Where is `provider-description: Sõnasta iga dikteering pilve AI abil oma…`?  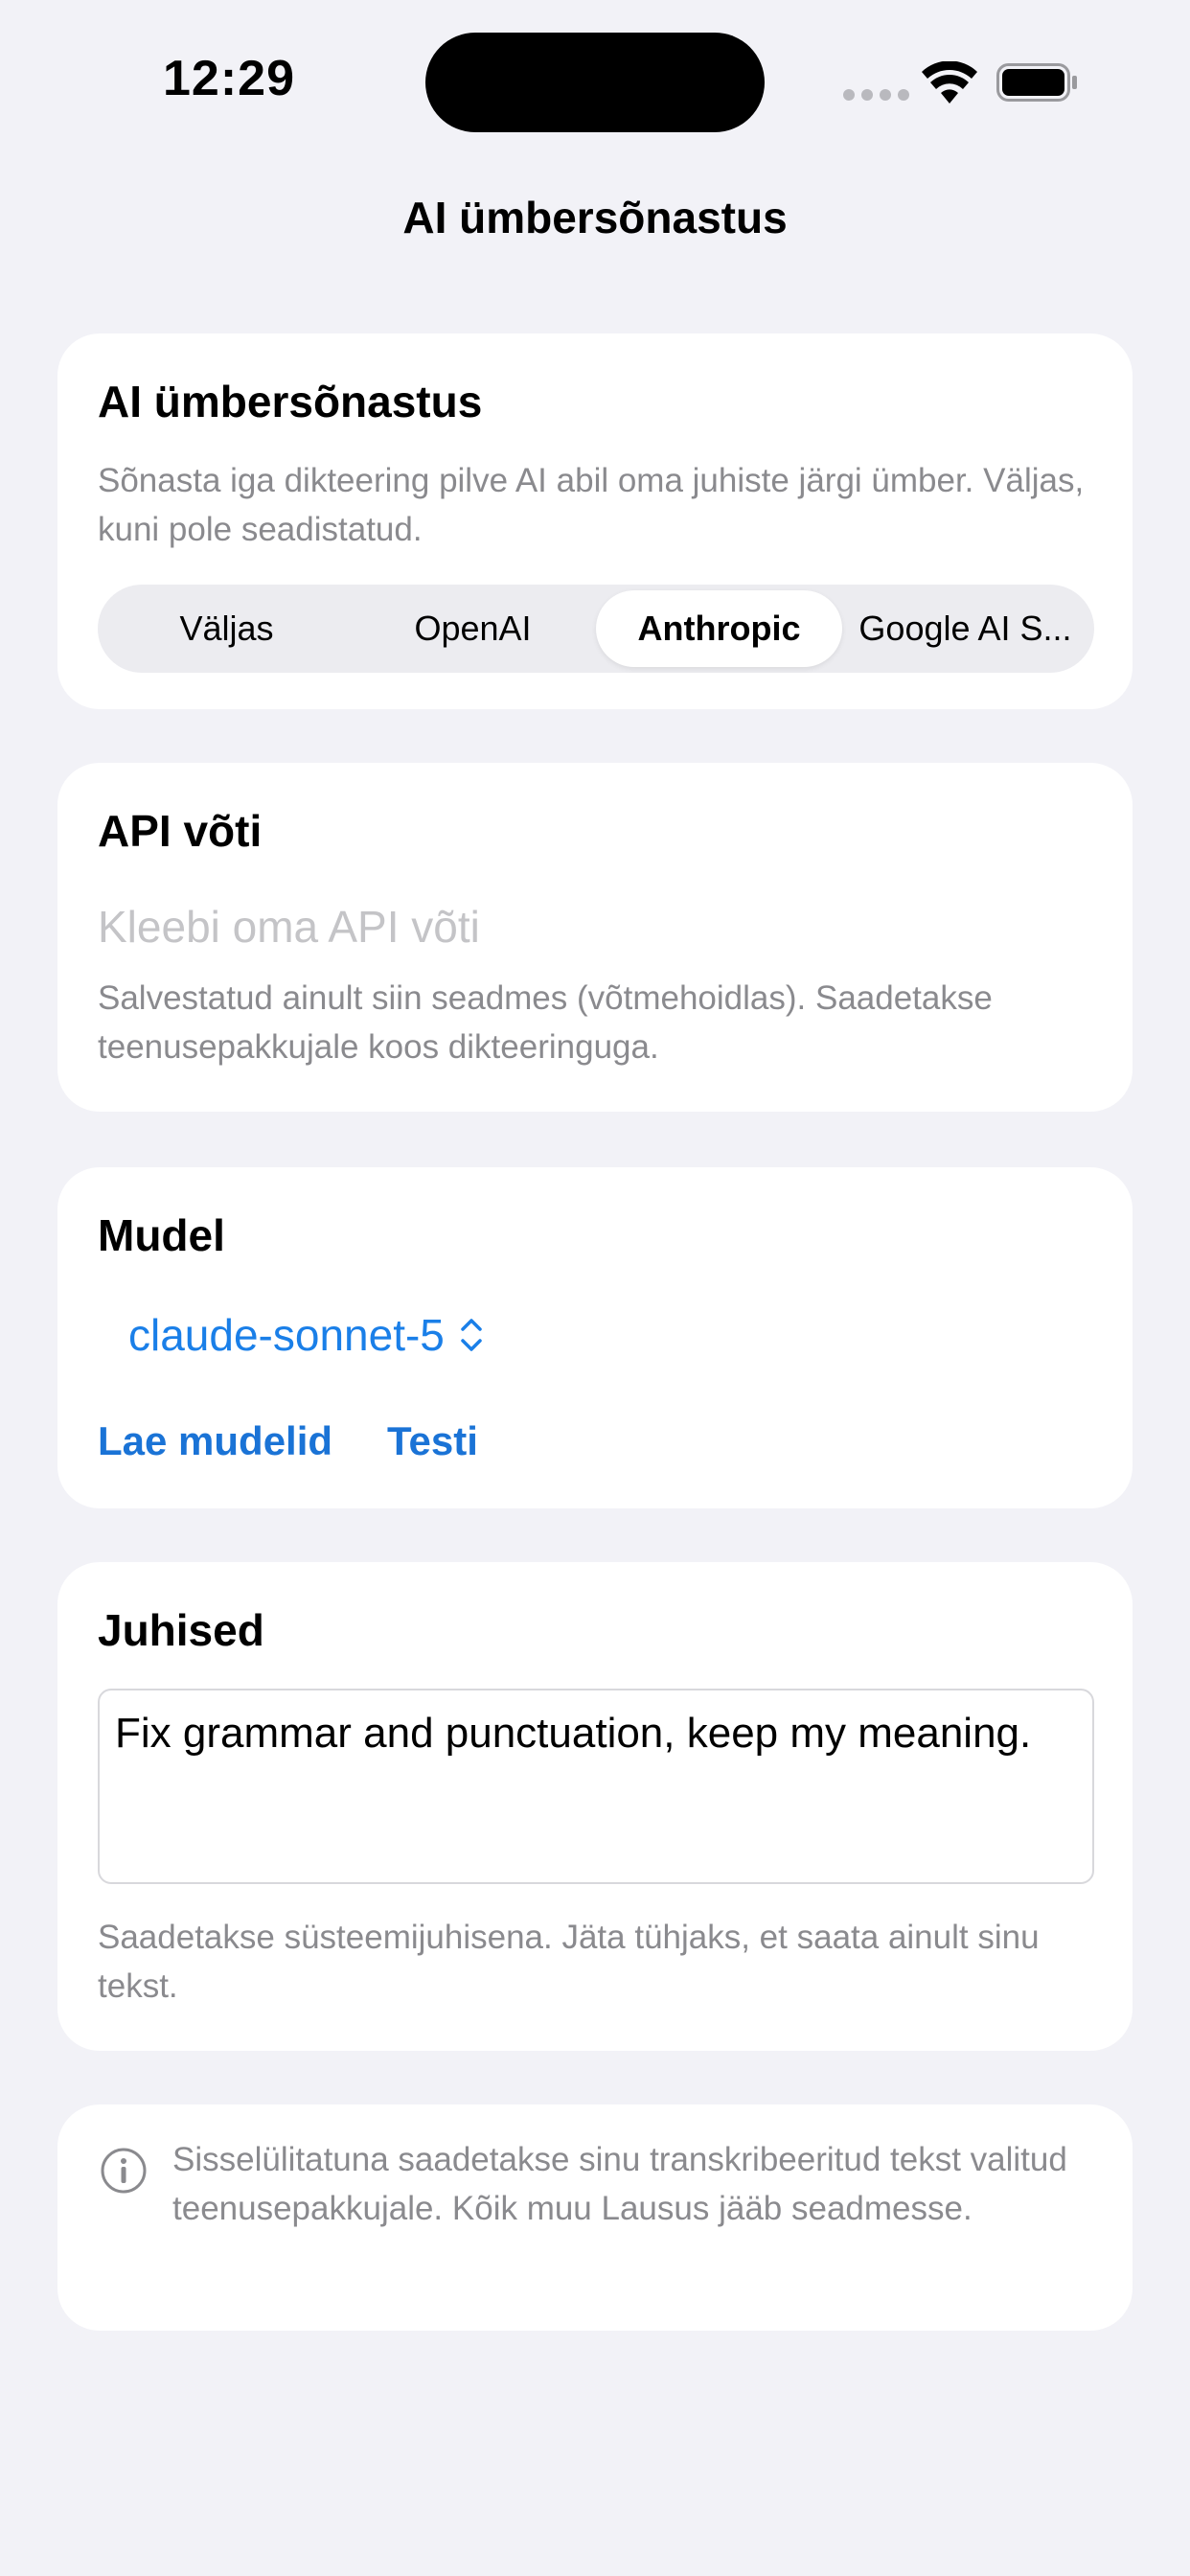 provider-description: Sõnasta iga dikteering pilve AI abil oma… is located at coordinates (591, 505).